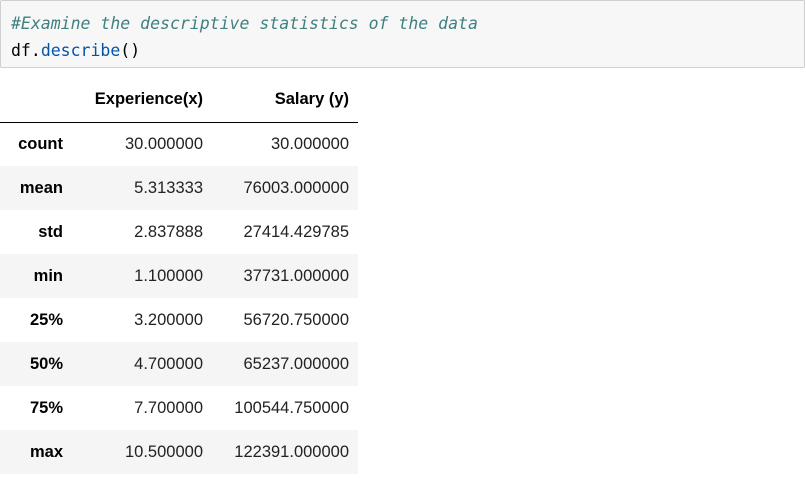 The height and width of the screenshot is (478, 806). I want to click on table-row: min 1.100000 37731.000000, so click(179, 276).